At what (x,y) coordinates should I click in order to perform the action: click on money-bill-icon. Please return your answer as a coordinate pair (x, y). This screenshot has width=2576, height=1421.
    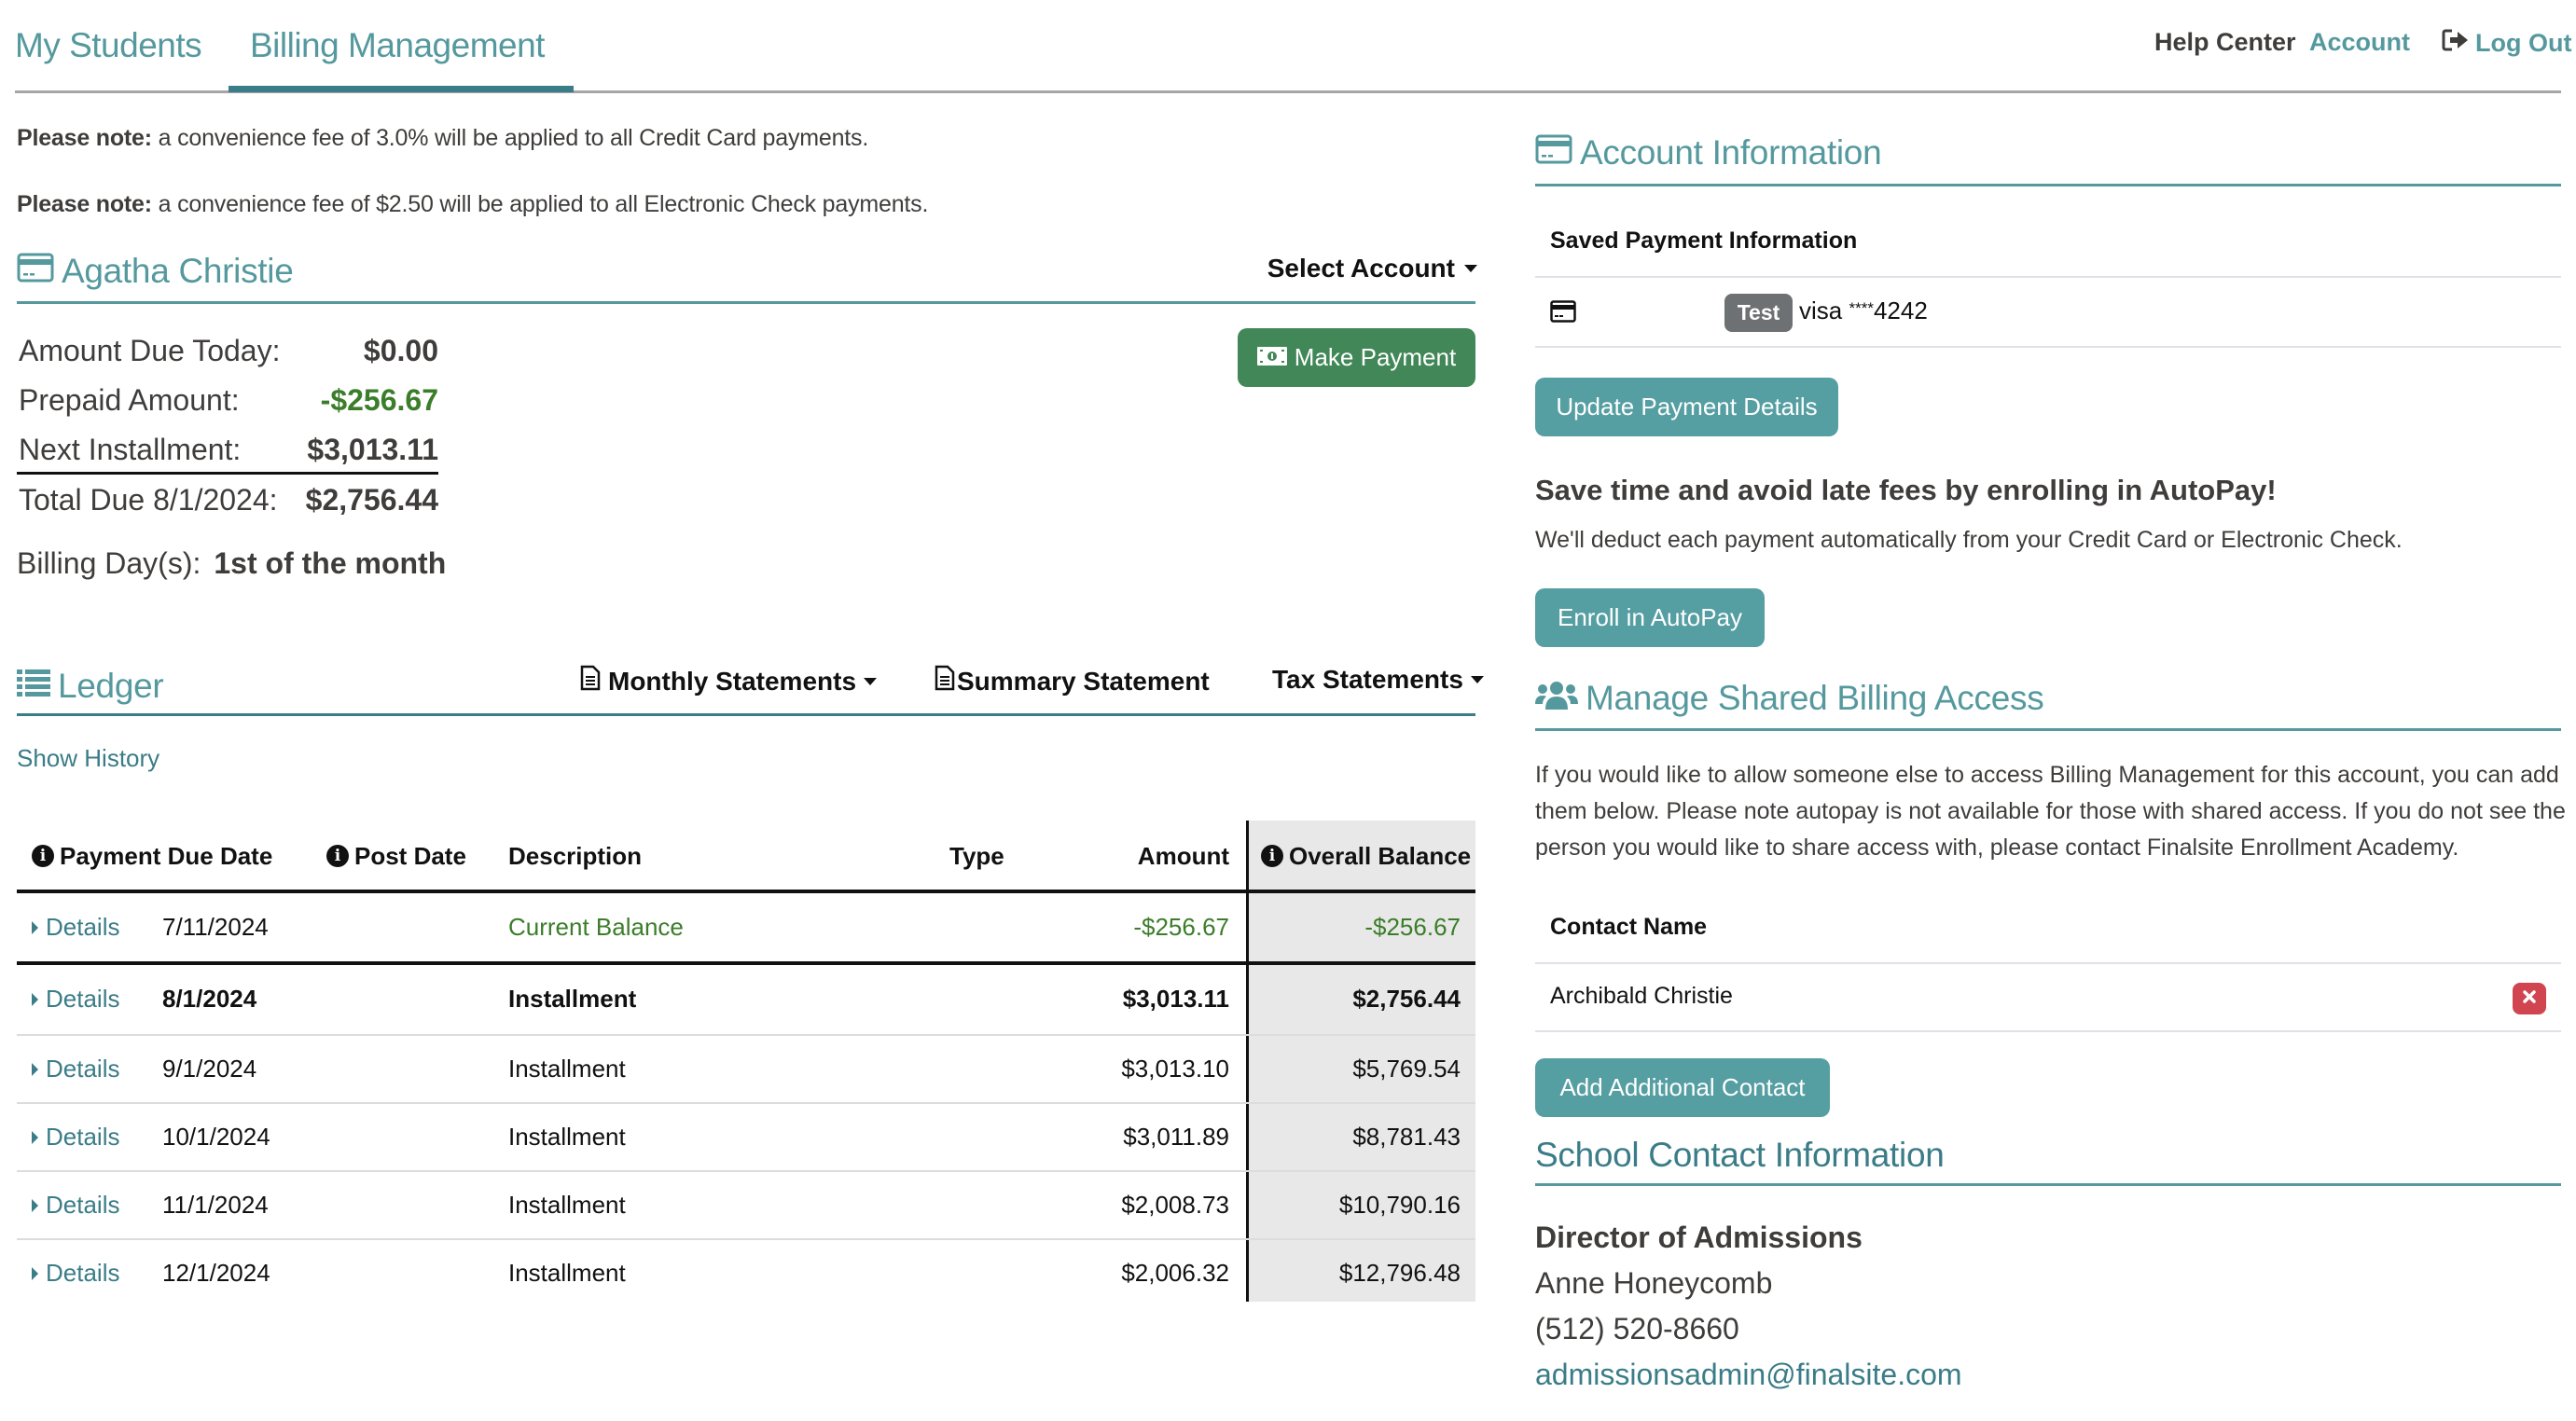
    Looking at the image, I should click on (1271, 357).